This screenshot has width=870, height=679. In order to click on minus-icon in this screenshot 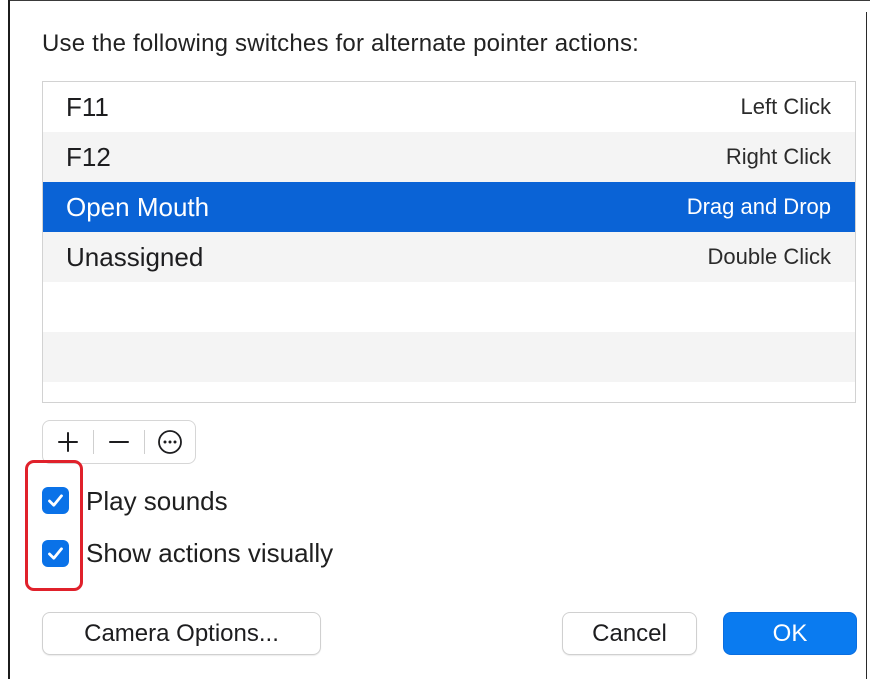, I will do `click(119, 442)`.